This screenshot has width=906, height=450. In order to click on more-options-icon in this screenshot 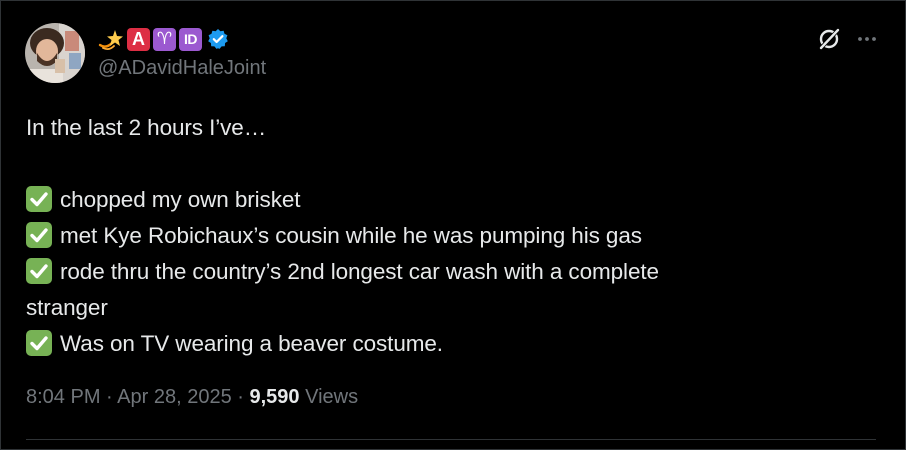, I will do `click(867, 39)`.